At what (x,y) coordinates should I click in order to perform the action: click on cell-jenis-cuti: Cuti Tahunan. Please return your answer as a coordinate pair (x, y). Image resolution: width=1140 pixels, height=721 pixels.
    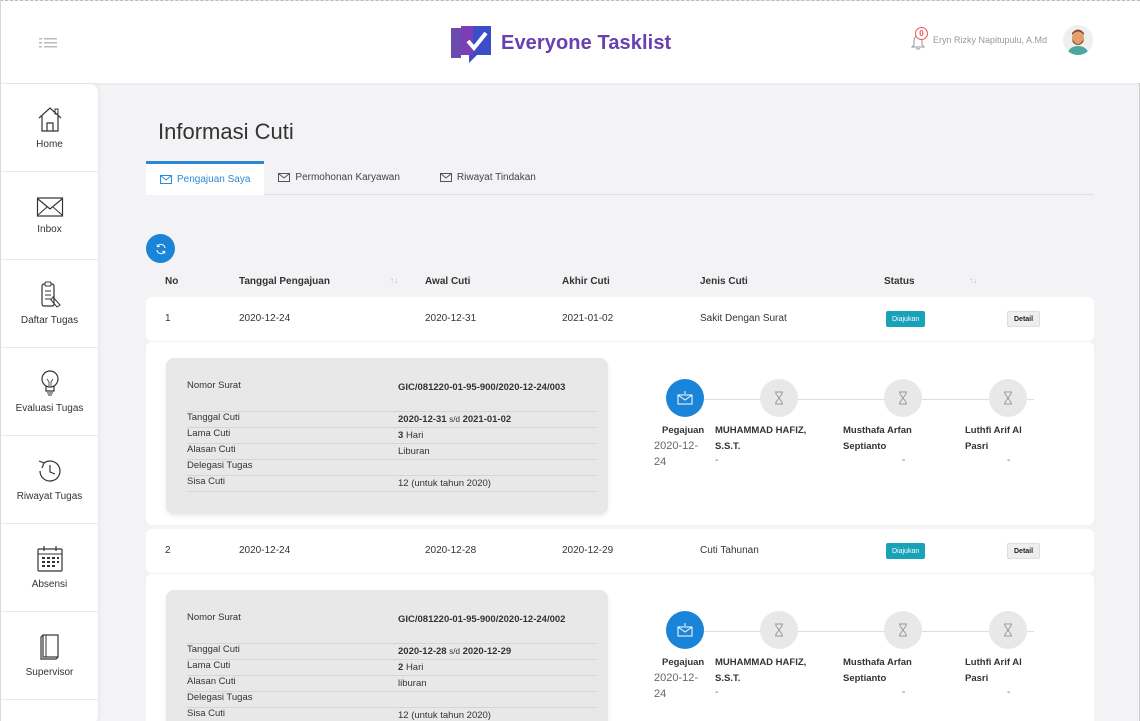
    Looking at the image, I should click on (729, 550).